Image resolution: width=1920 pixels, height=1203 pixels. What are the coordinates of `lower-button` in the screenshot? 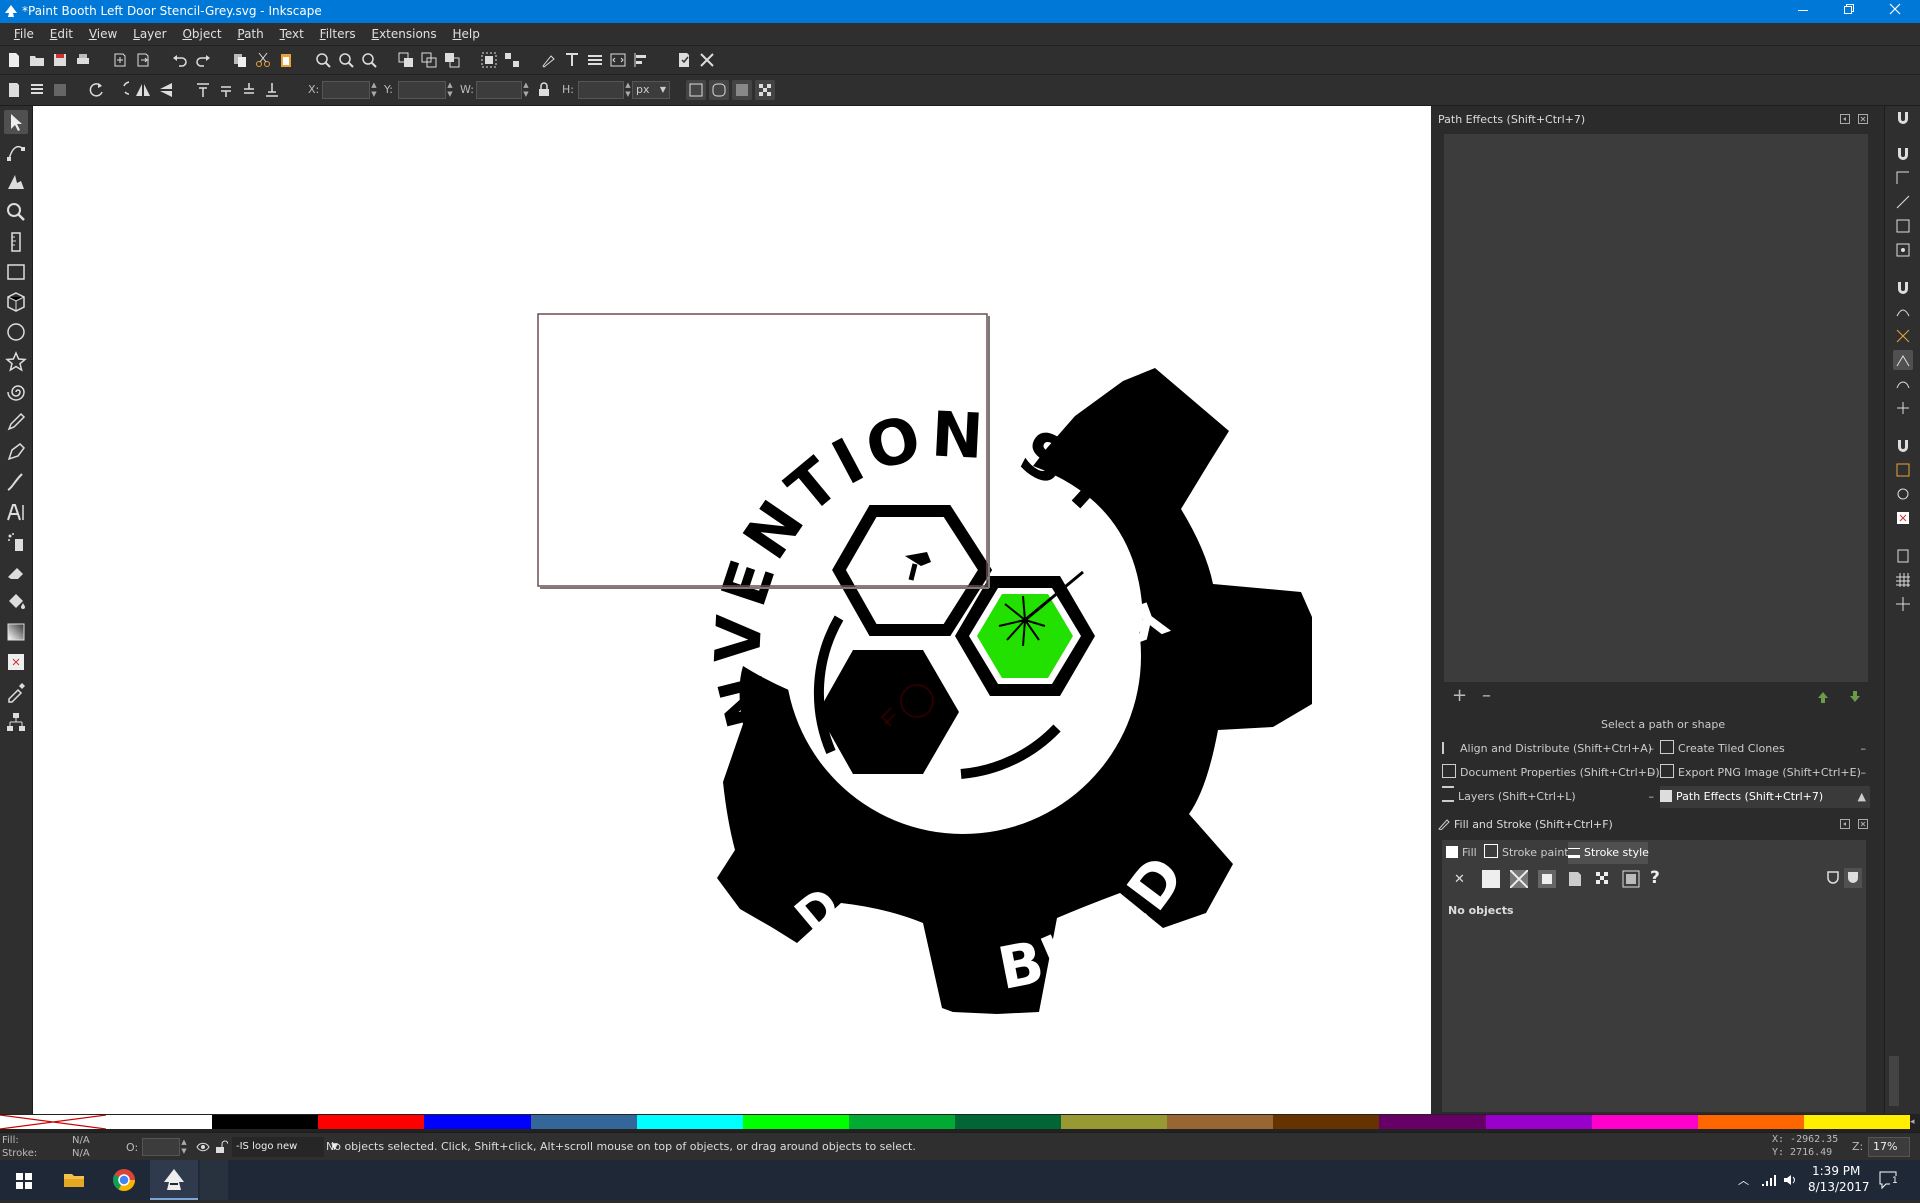 It's located at (249, 90).